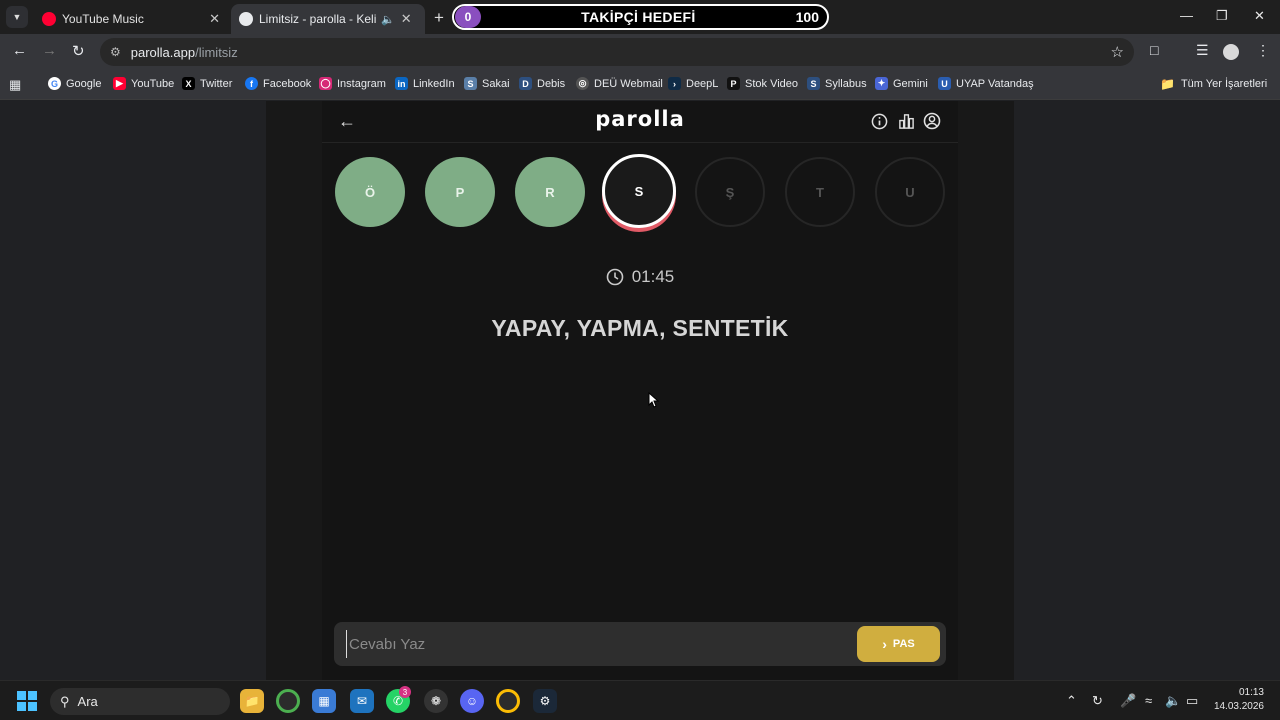  Describe the element at coordinates (251, 83) in the screenshot. I see `facebook-icon: f` at that location.